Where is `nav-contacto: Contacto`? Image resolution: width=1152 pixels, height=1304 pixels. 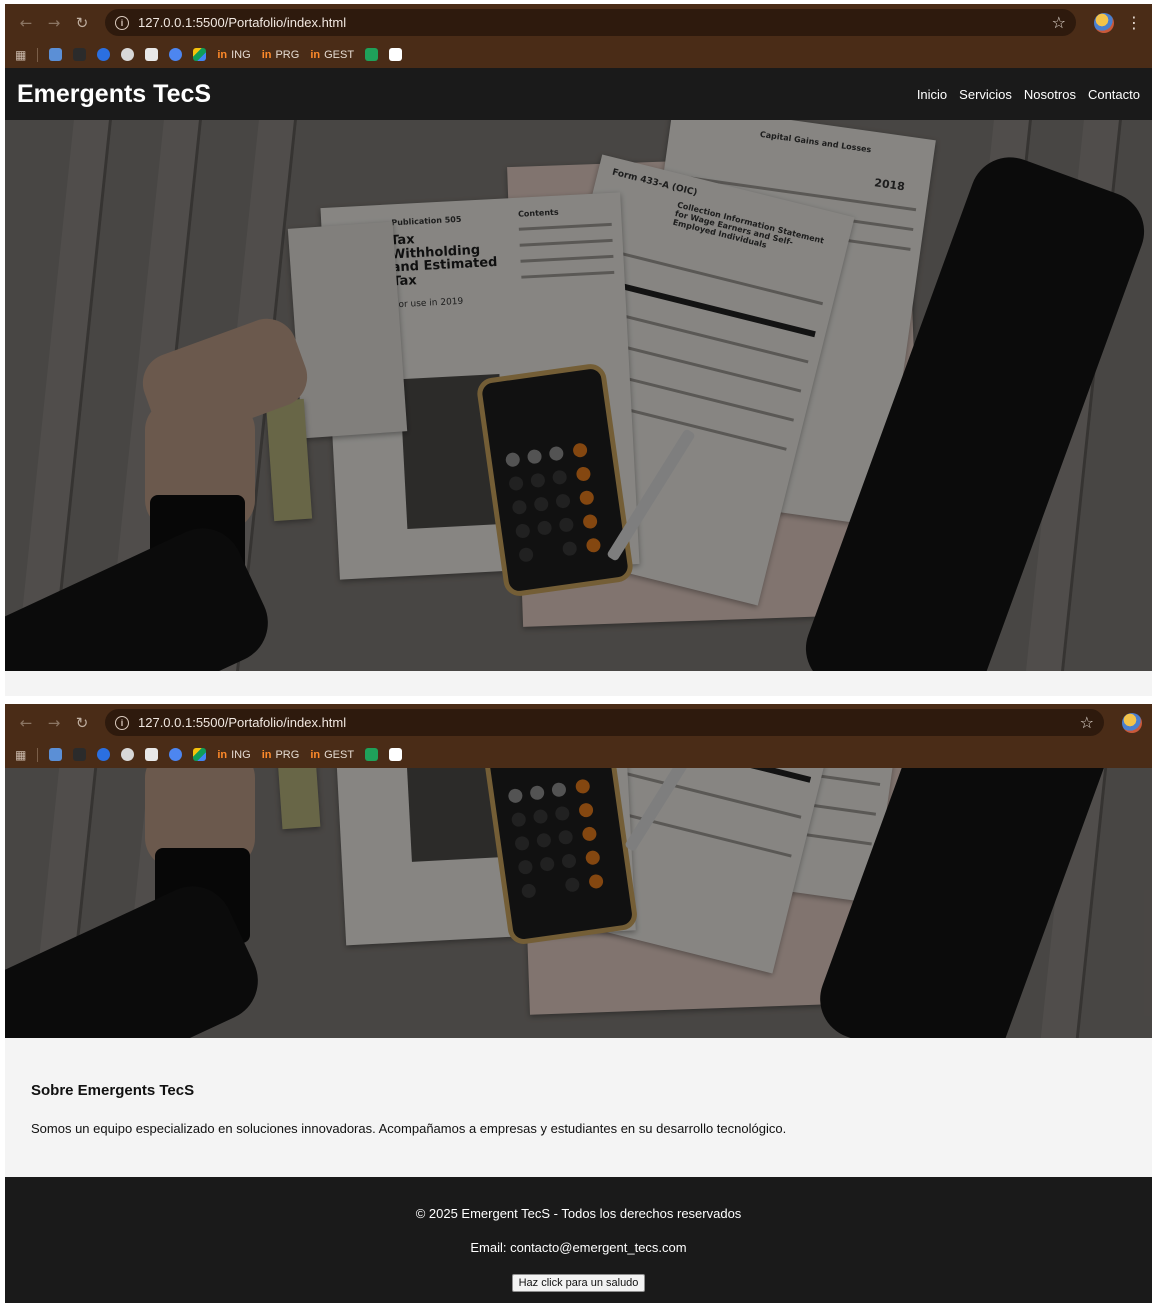
nav-contacto: Contacto is located at coordinates (1114, 94).